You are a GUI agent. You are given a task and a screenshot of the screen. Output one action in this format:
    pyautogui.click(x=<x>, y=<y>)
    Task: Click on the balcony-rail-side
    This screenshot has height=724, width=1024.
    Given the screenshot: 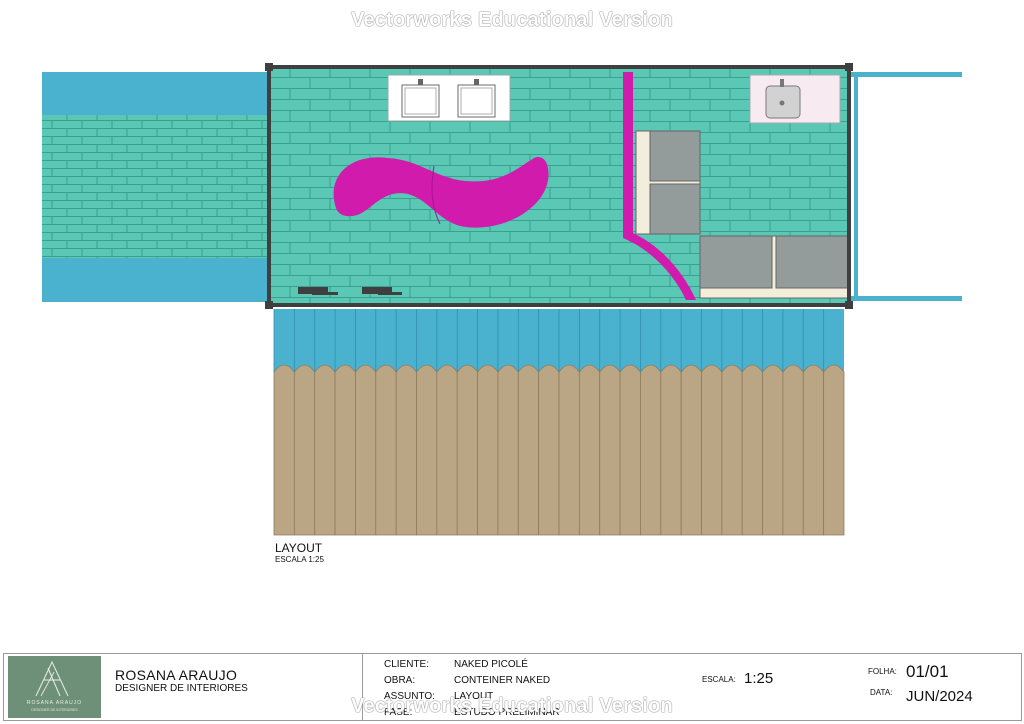 What is the action you would take?
    pyautogui.click(x=856, y=186)
    